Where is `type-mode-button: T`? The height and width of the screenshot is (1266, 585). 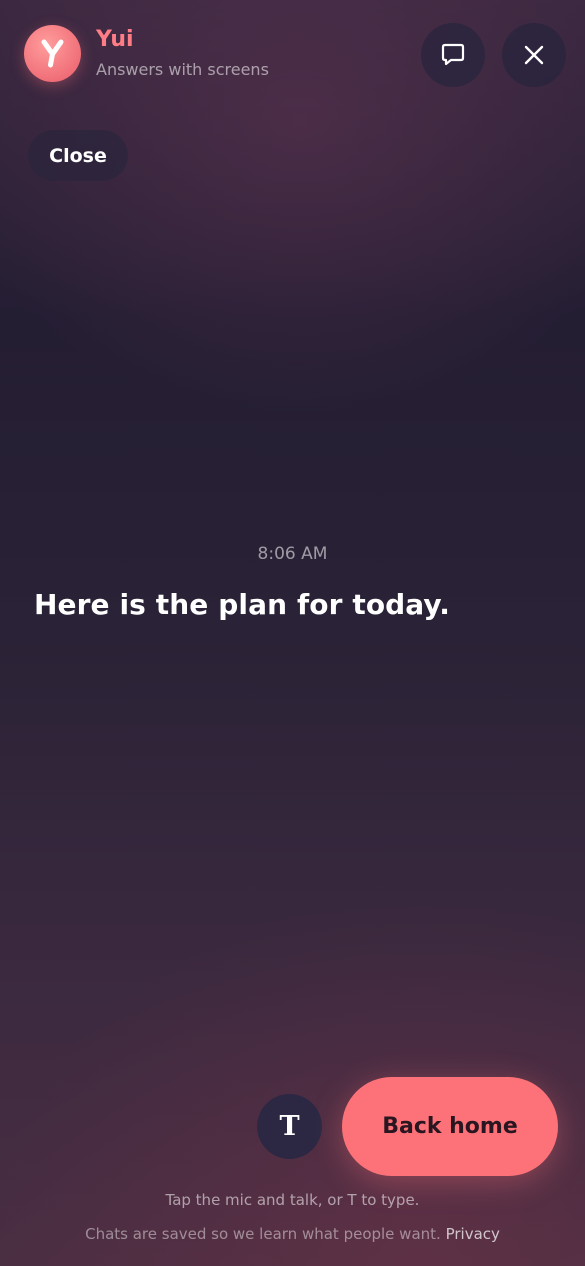
type-mode-button: T is located at coordinates (289, 1126).